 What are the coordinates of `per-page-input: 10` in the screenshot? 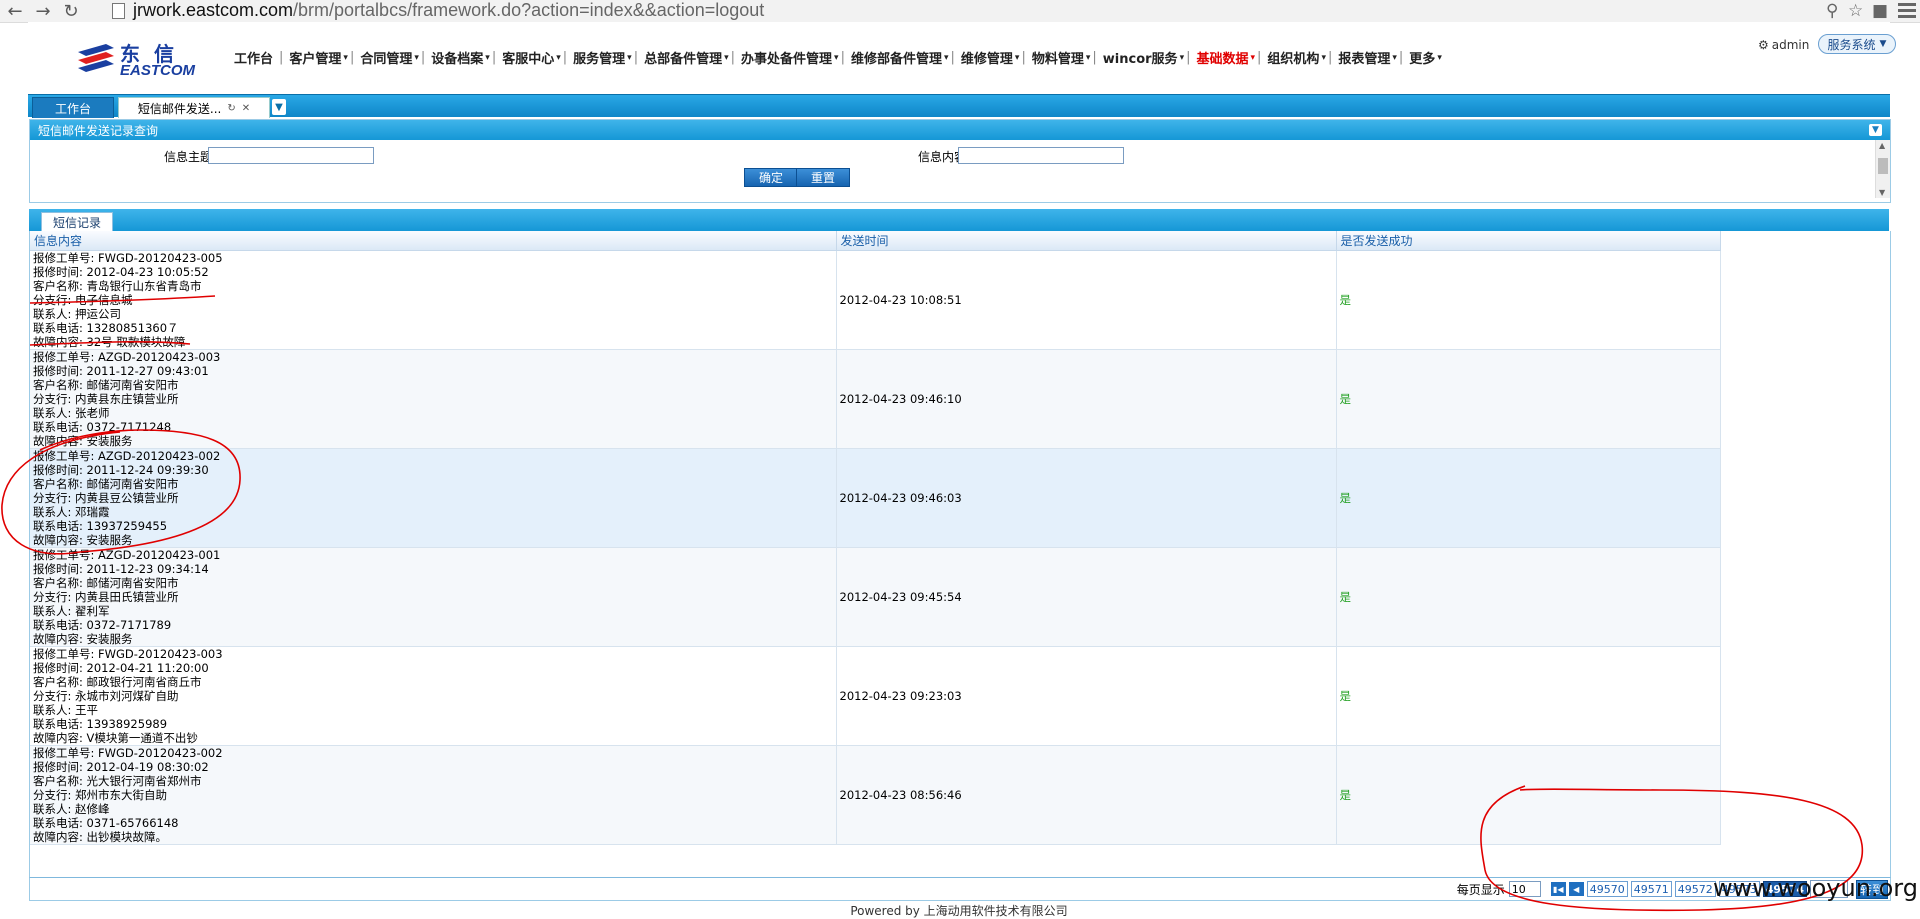 It's located at (1524, 889).